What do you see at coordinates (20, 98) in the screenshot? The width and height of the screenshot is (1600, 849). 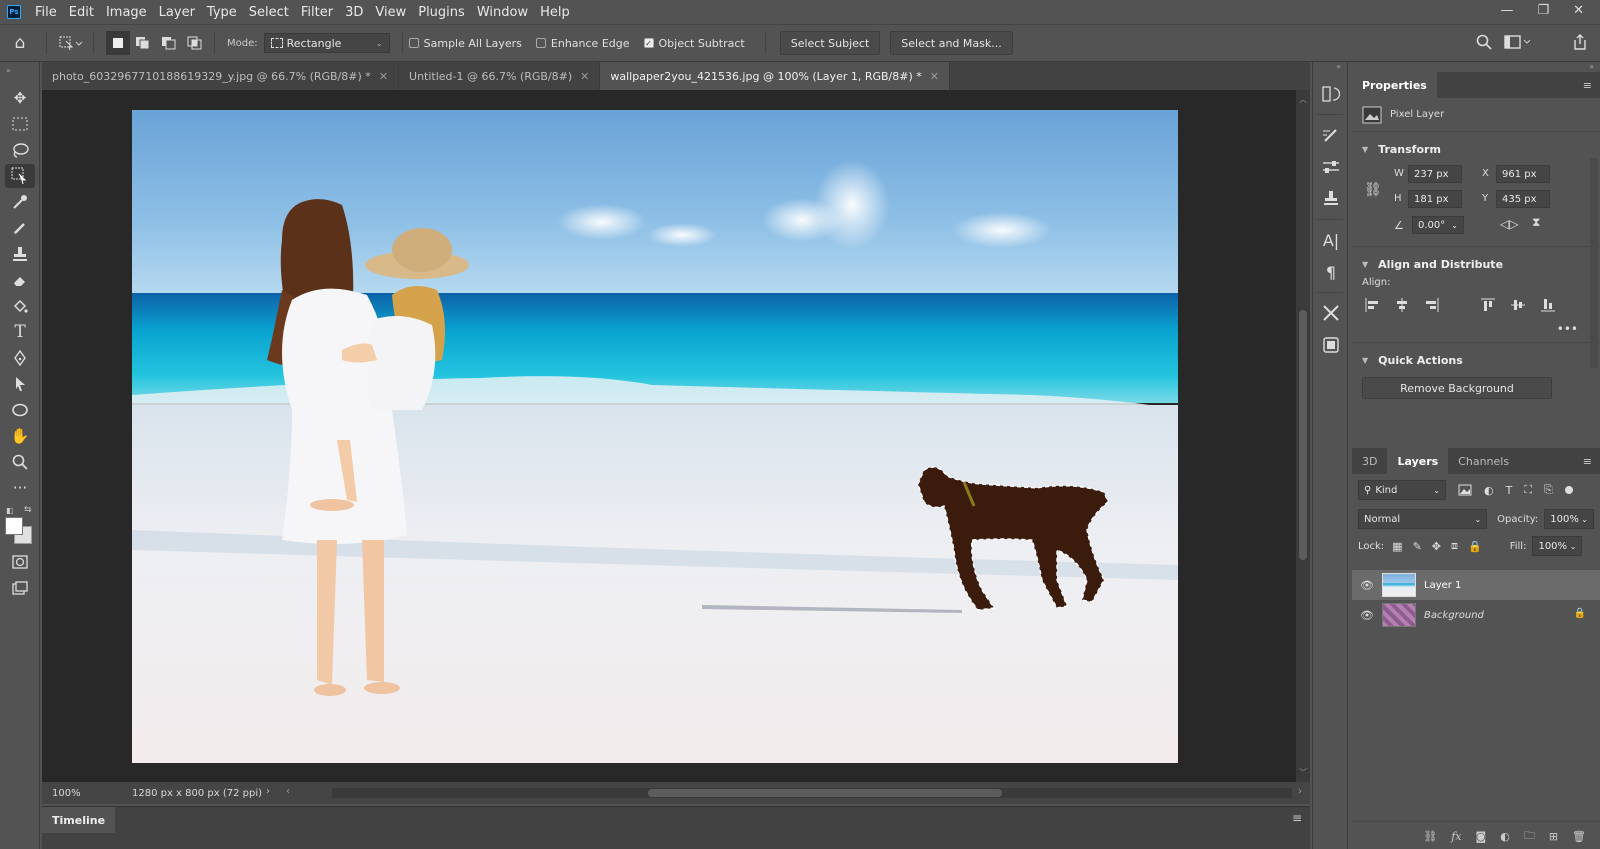 I see `move-tool-icon: ✥` at bounding box center [20, 98].